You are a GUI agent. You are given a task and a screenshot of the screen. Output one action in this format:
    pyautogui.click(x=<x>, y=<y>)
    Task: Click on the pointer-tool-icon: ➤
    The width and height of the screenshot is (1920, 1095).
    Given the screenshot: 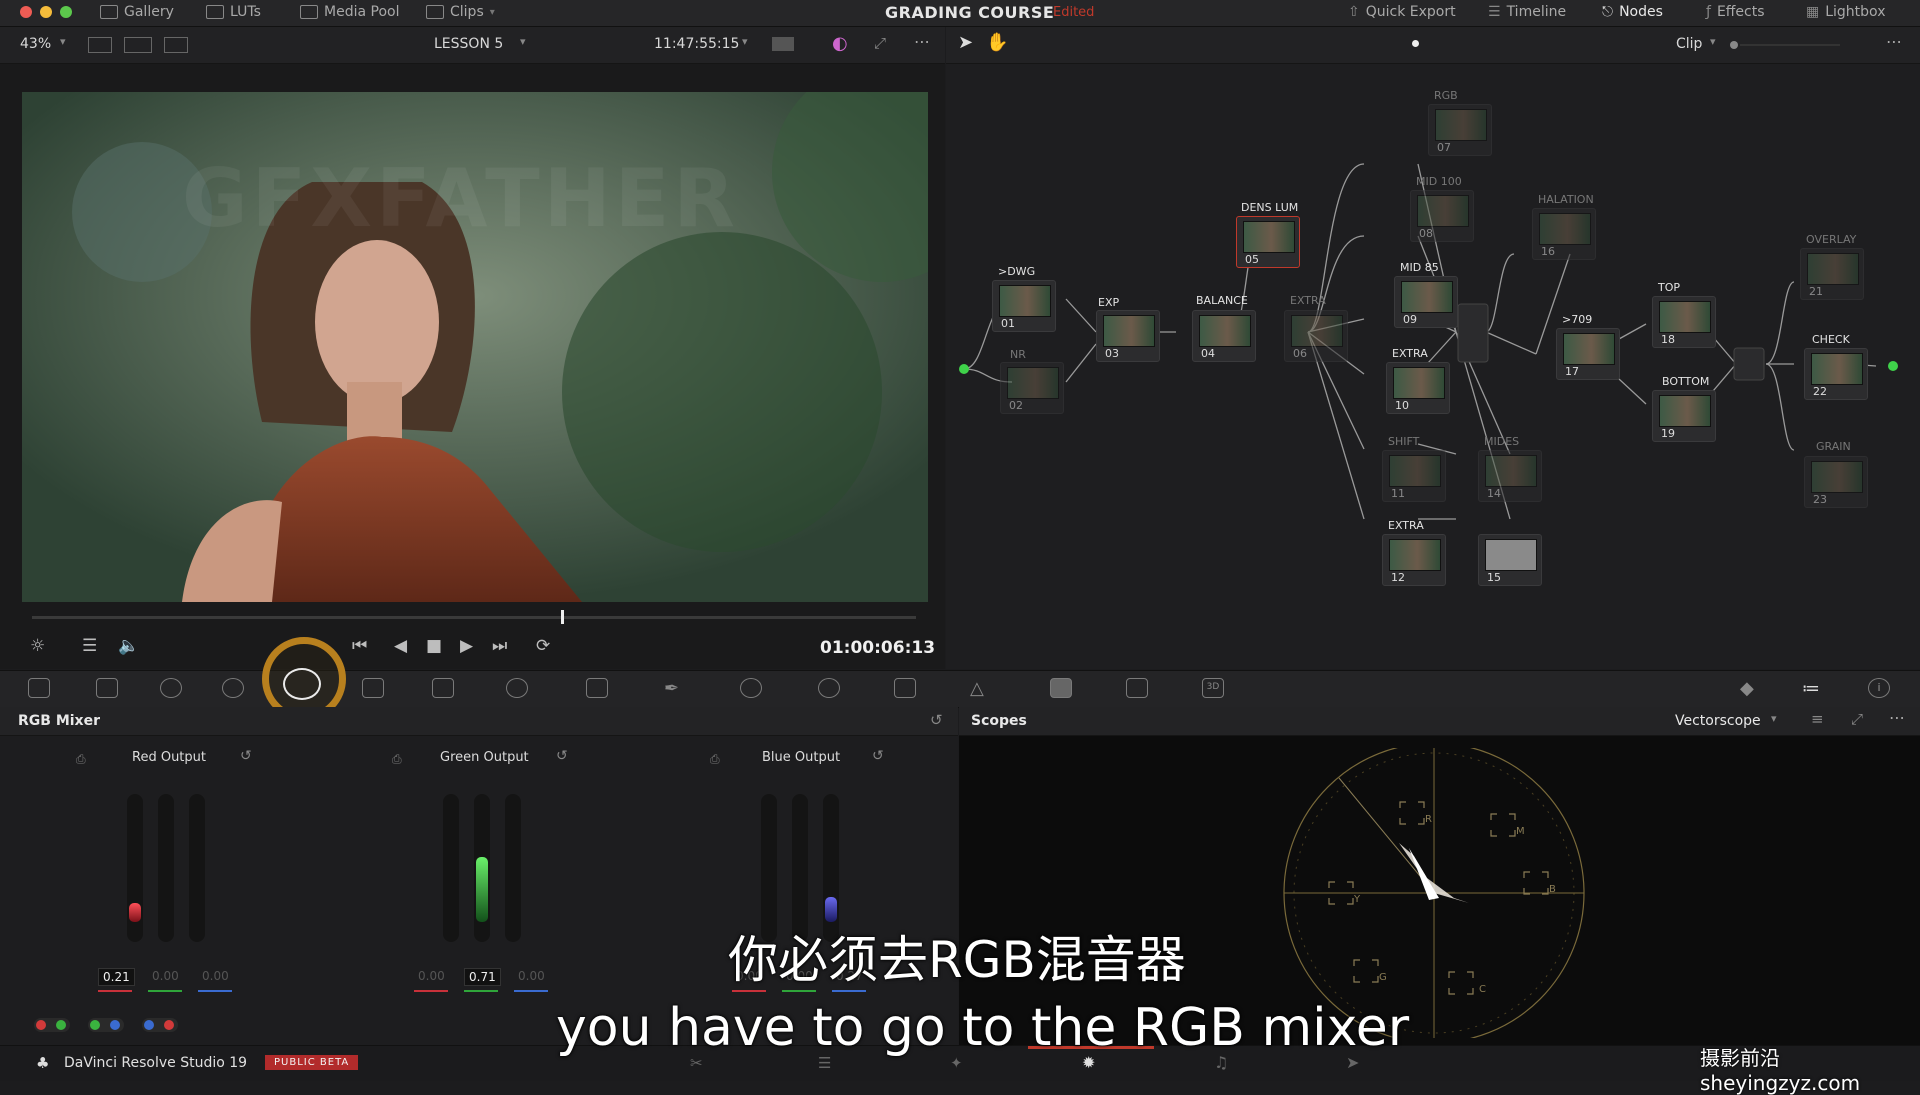 What is the action you would take?
    pyautogui.click(x=965, y=42)
    